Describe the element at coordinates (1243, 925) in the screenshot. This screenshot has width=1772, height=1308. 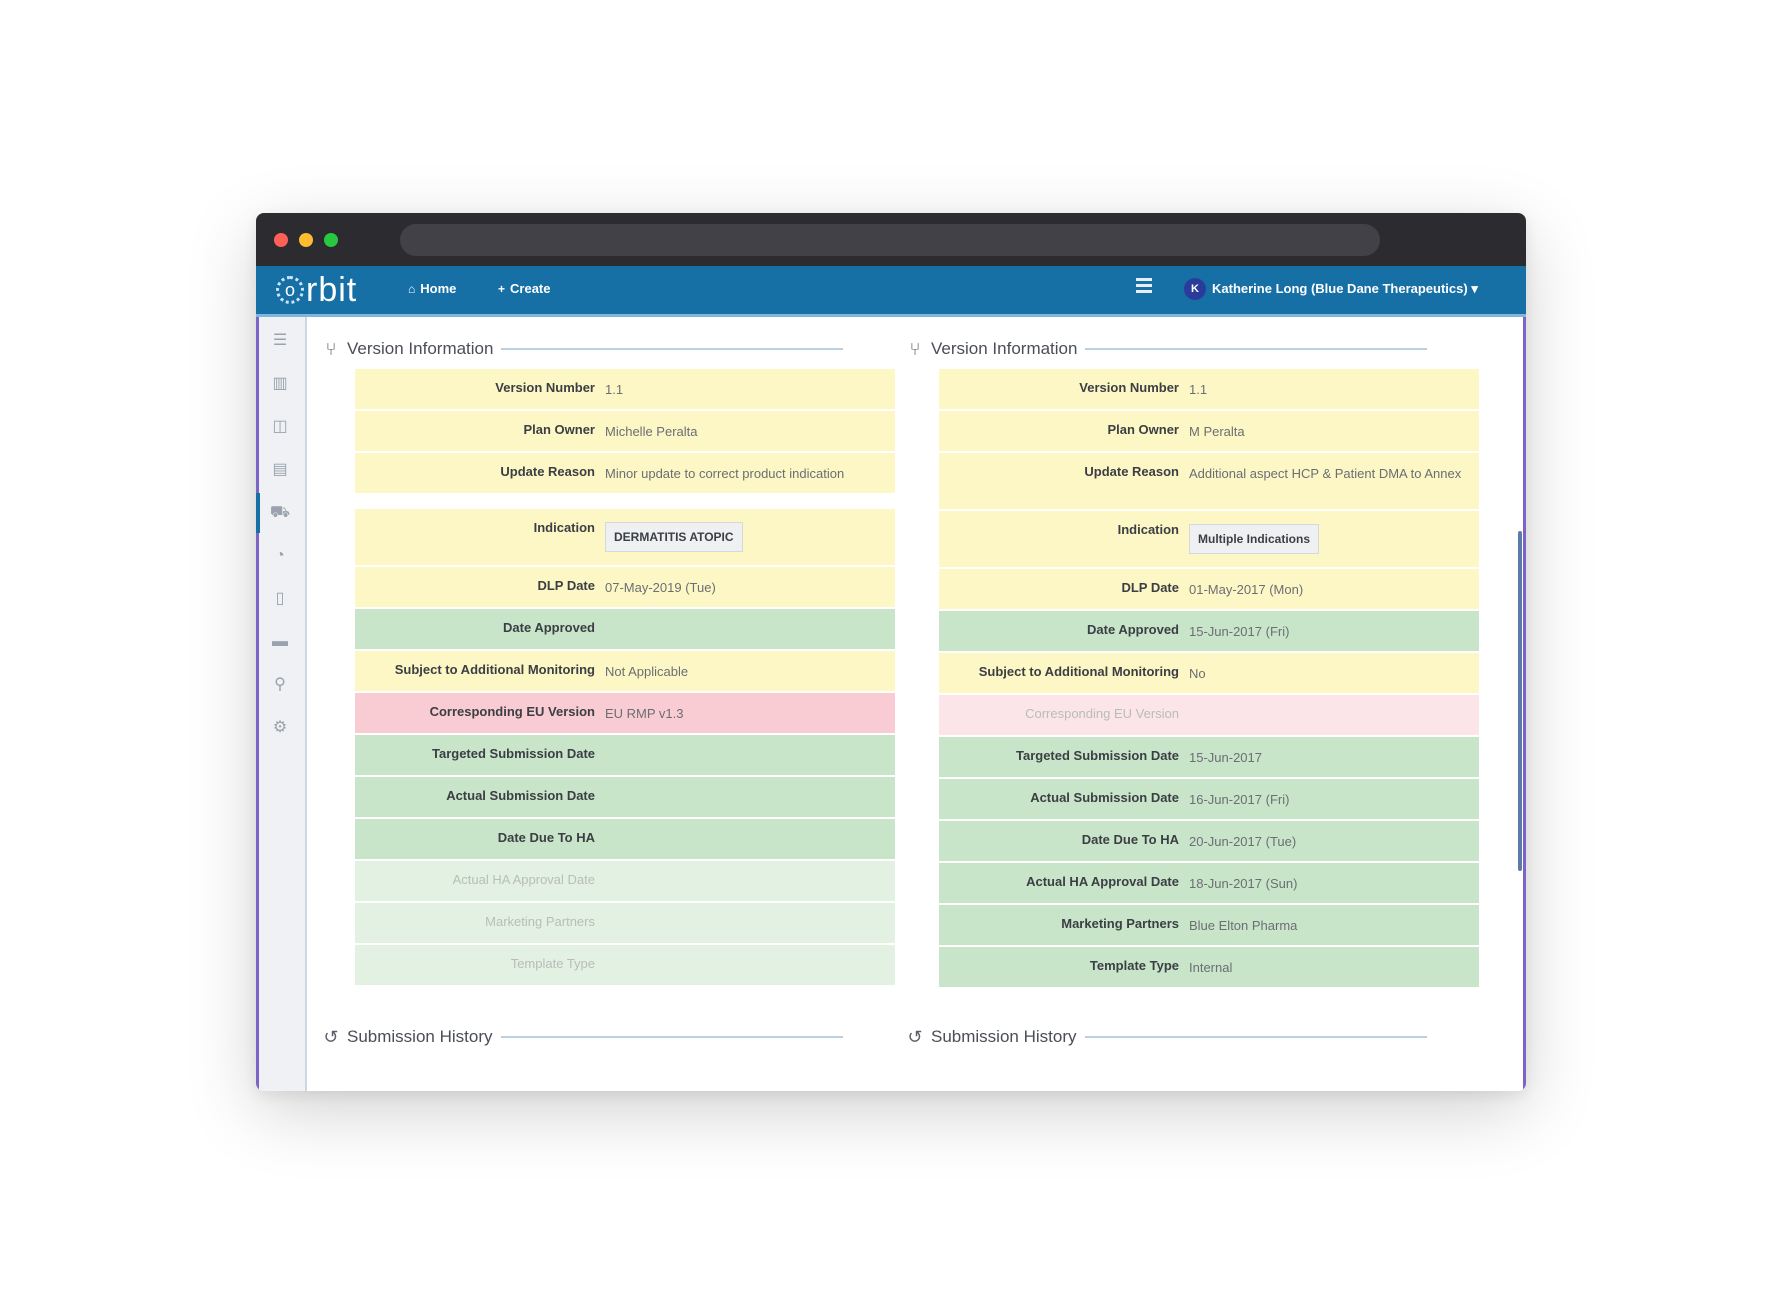
I see `field-value: Blue Elton Pharma` at that location.